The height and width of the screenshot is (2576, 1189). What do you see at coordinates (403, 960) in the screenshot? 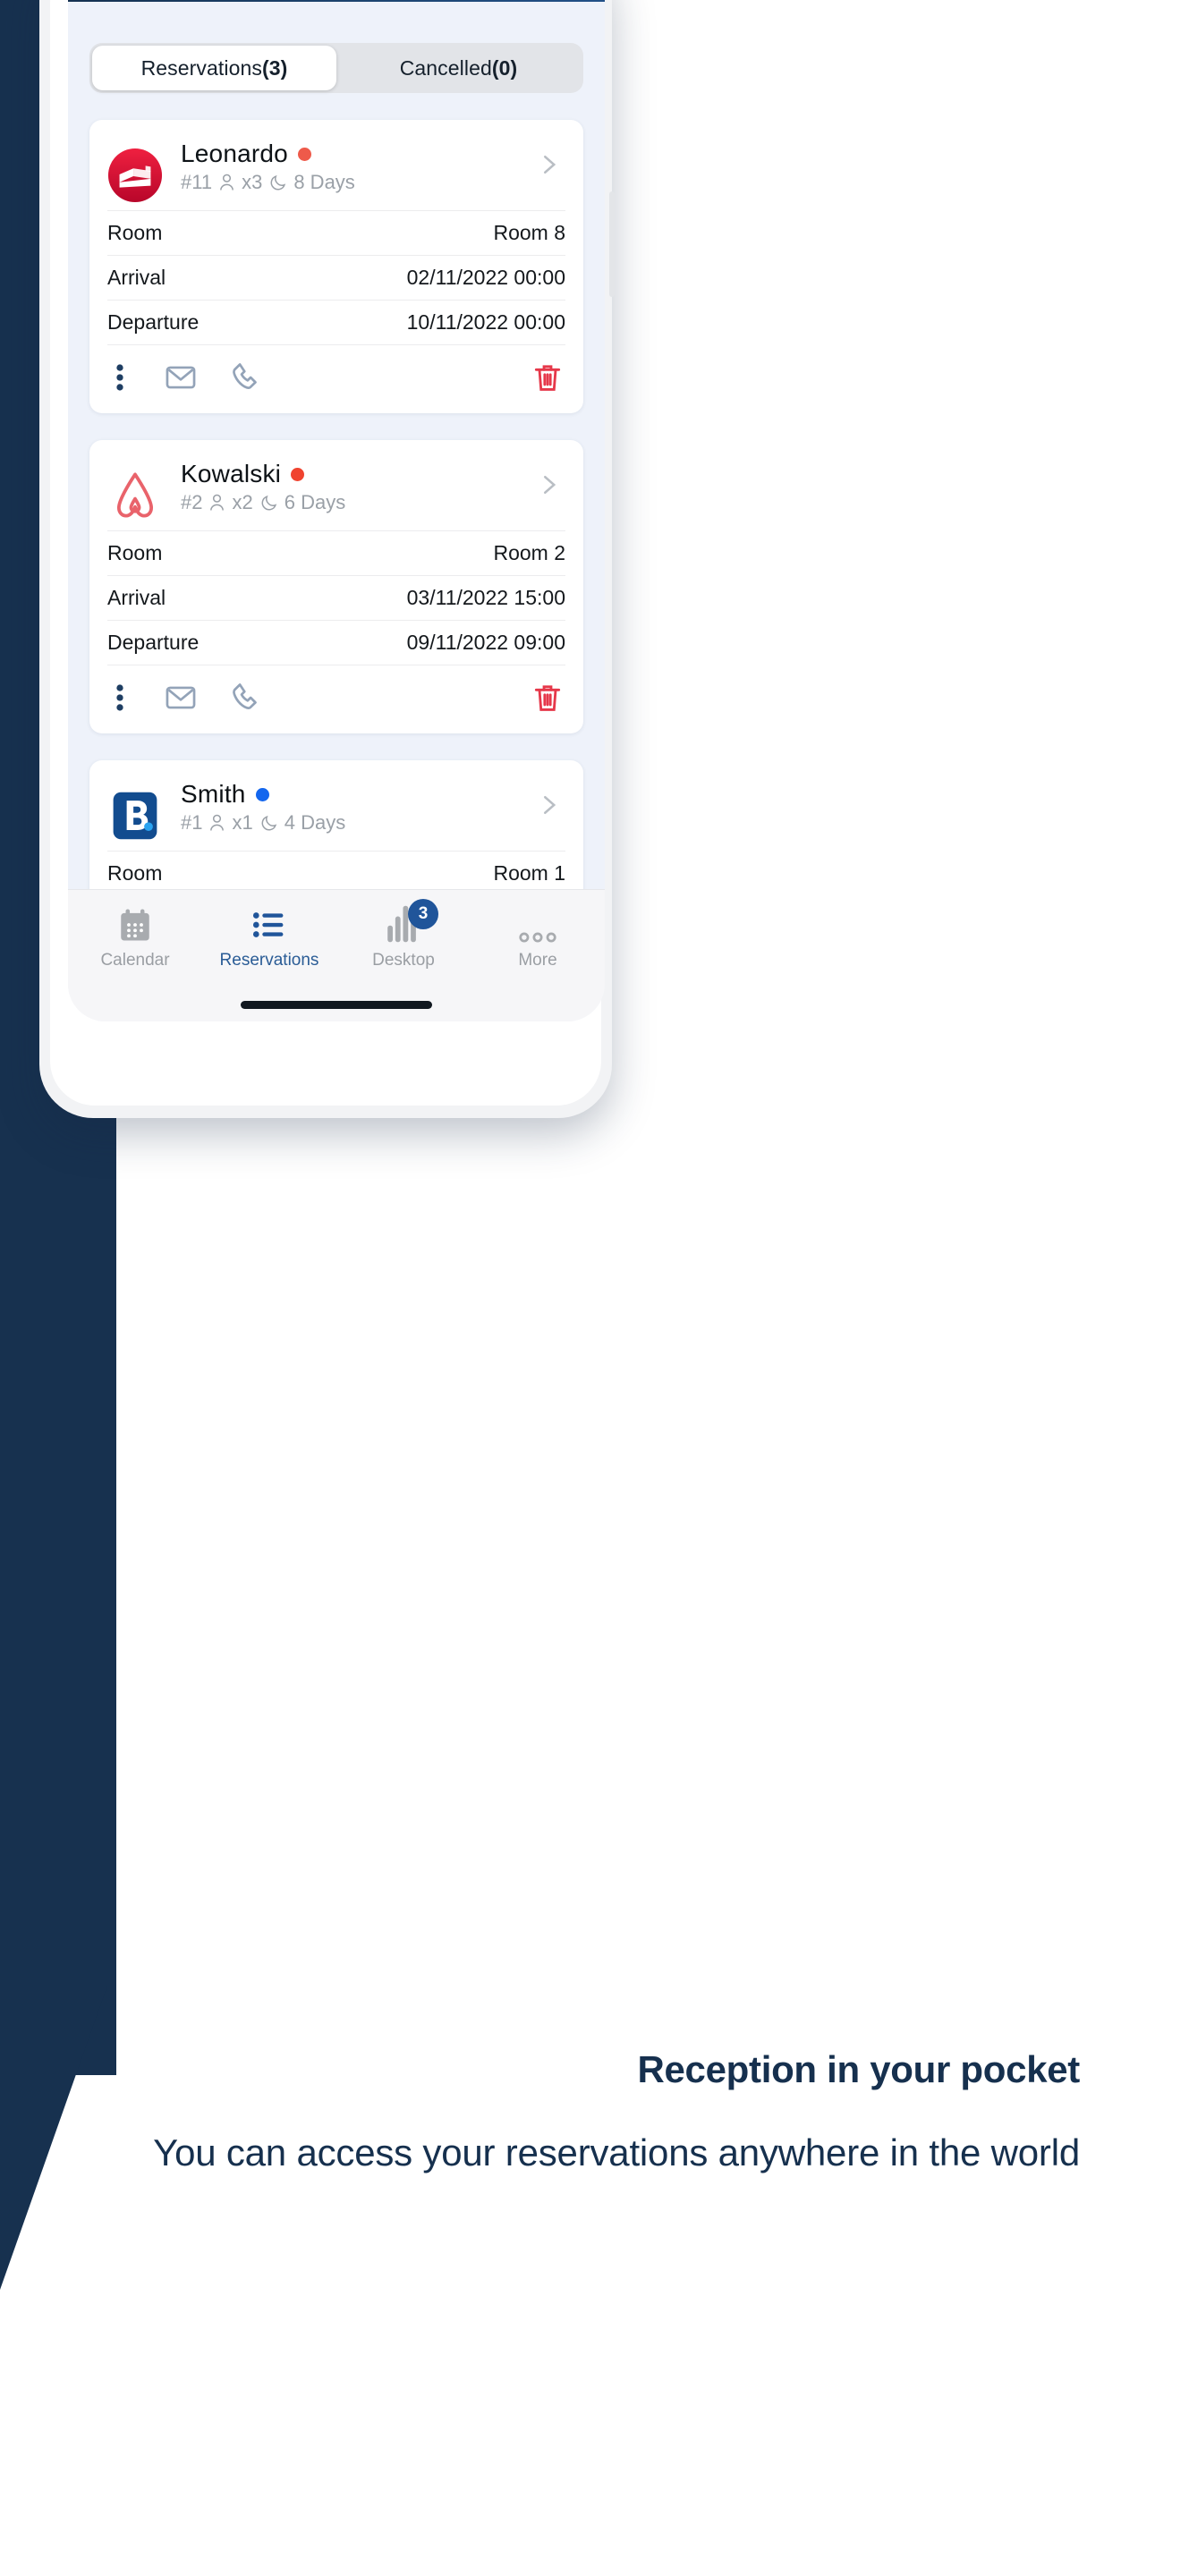
I see `nav-label: Desktop` at bounding box center [403, 960].